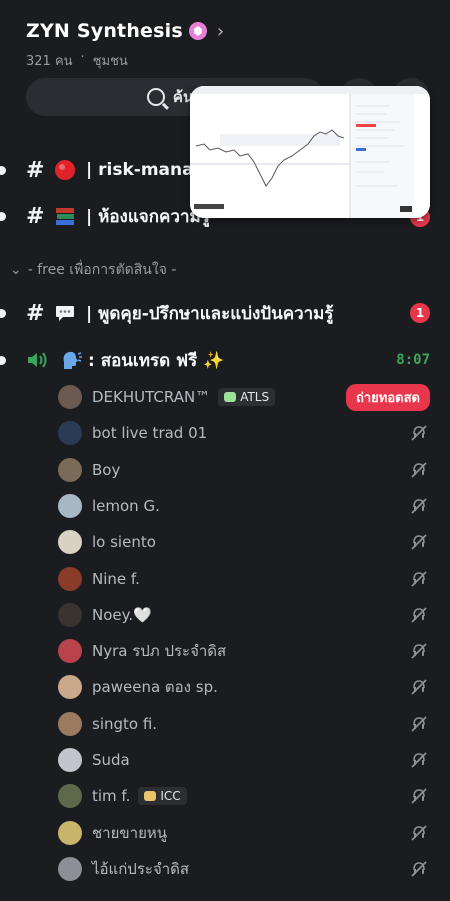 The height and width of the screenshot is (901, 450). Describe the element at coordinates (420, 313) in the screenshot. I see `unread-badge: 1` at that location.